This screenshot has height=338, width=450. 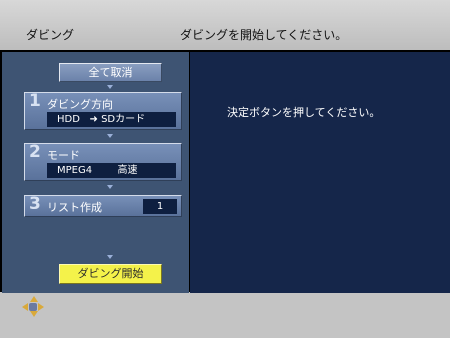 What do you see at coordinates (111, 170) in the screenshot?
I see `mode-value: MPEG4 高速` at bounding box center [111, 170].